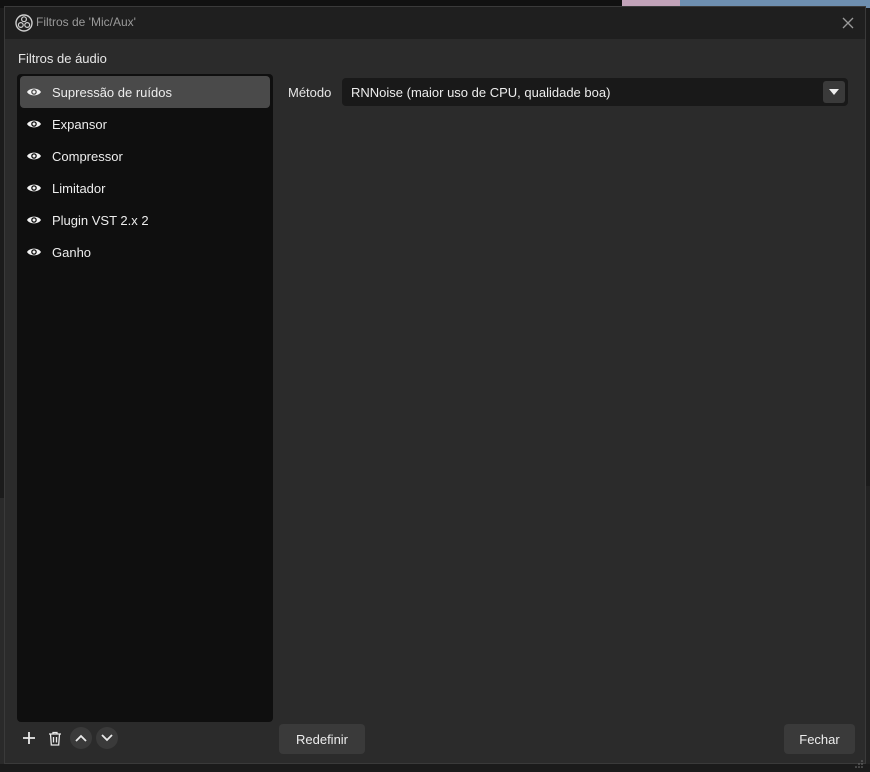 This screenshot has height=772, width=870. I want to click on move-up-button, so click(81, 738).